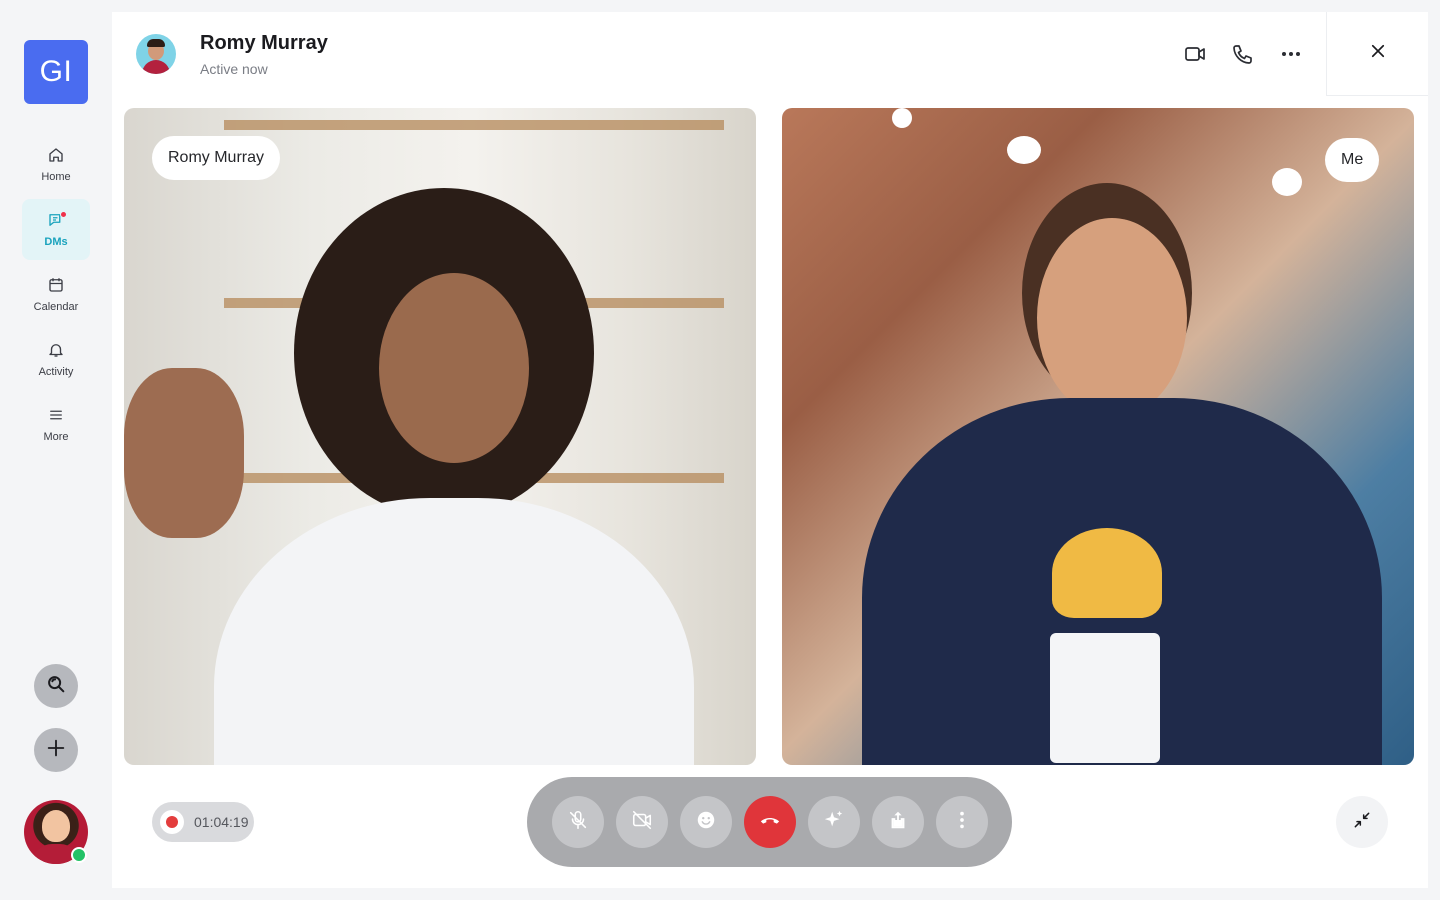 This screenshot has height=900, width=1440. What do you see at coordinates (1195, 58) in the screenshot?
I see `video-icon` at bounding box center [1195, 58].